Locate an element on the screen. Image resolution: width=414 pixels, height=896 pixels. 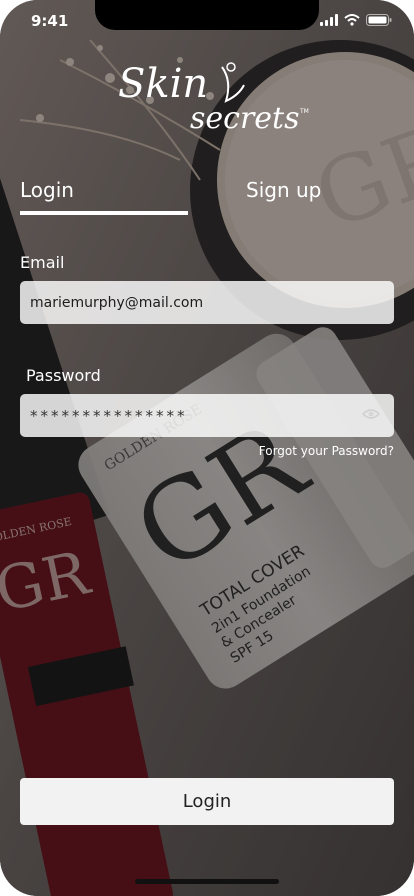
password-value: *************** is located at coordinates (109, 415).